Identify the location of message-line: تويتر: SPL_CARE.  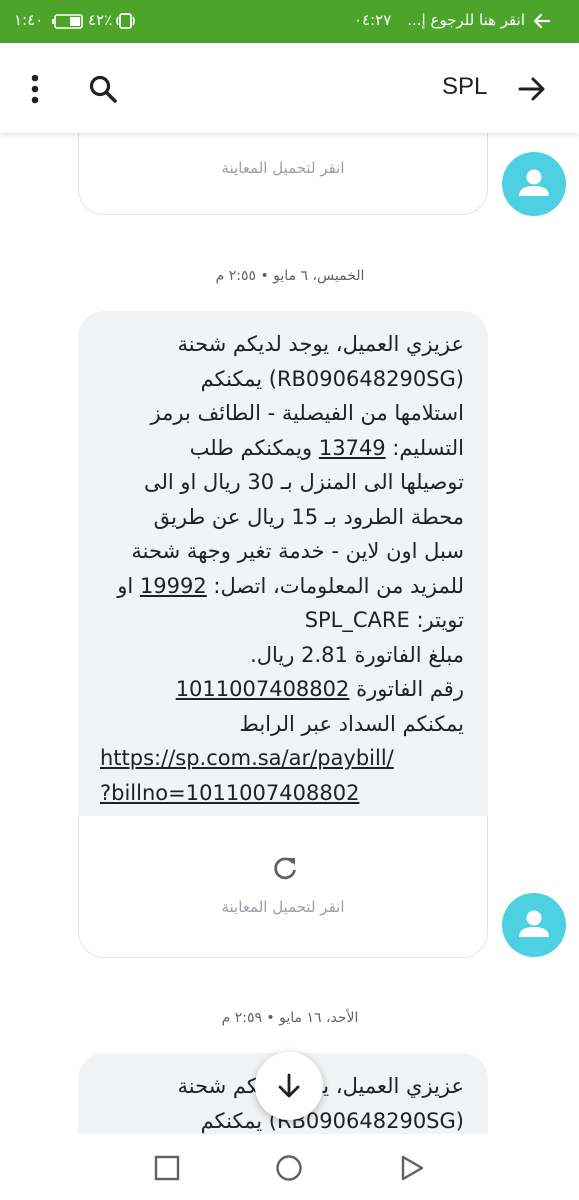
(384, 620).